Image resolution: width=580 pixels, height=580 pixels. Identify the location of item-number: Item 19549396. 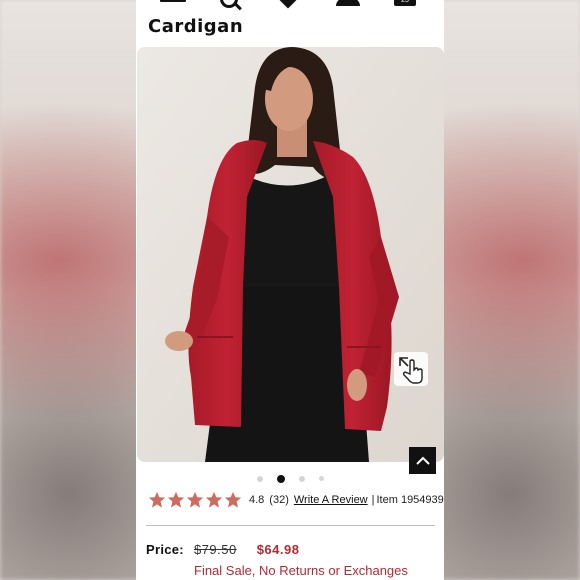
(410, 500).